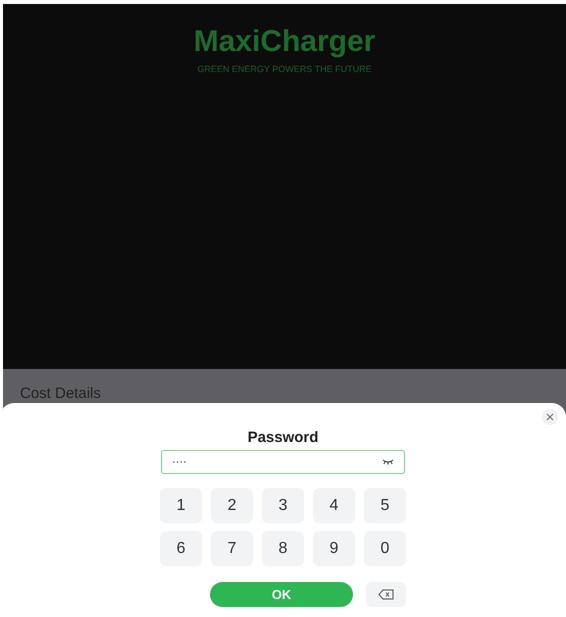 The height and width of the screenshot is (617, 566). Describe the element at coordinates (284, 69) in the screenshot. I see `brand-tagline: GREEN ENERGY POWERS THE FUTURE` at that location.